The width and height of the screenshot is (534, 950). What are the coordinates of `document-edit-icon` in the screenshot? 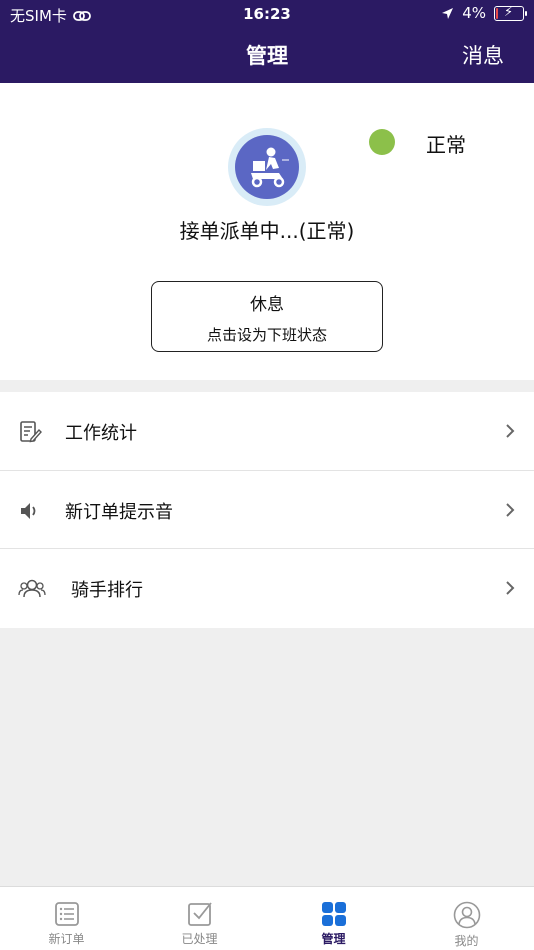 It's located at (31, 432).